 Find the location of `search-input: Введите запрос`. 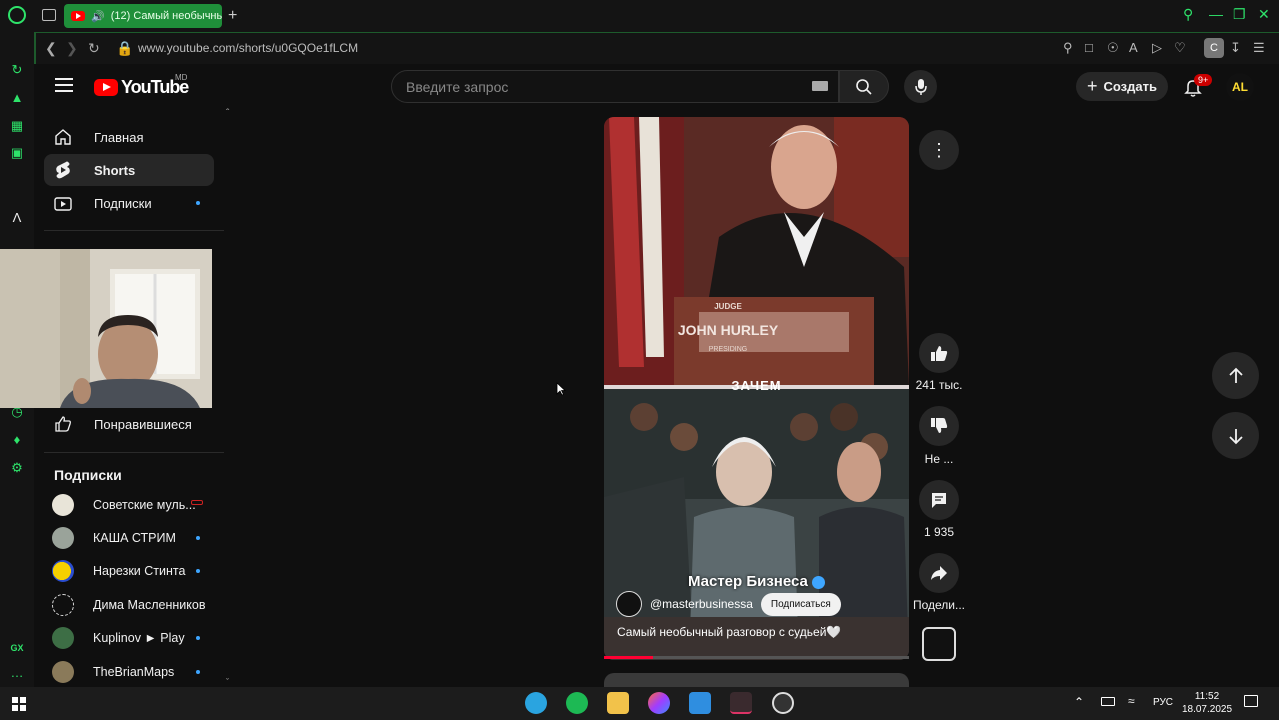

search-input: Введите запрос is located at coordinates (615, 86).